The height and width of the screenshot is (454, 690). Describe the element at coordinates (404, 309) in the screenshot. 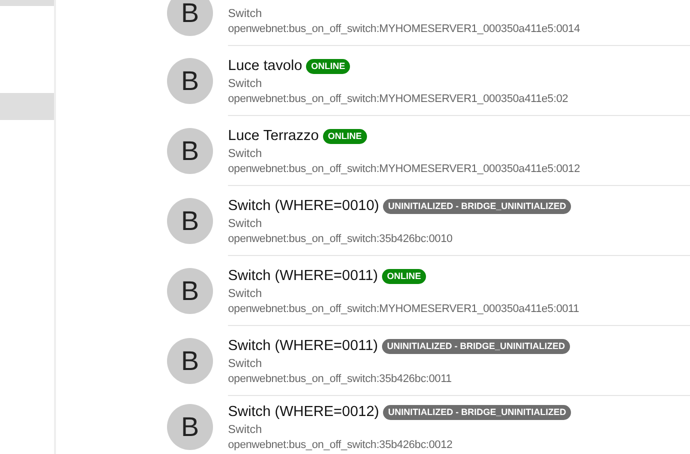

I see `thing-uid: openwebnet:bus_on_off_switch:MYHOMESERVER1_000350a411e5:0011` at that location.